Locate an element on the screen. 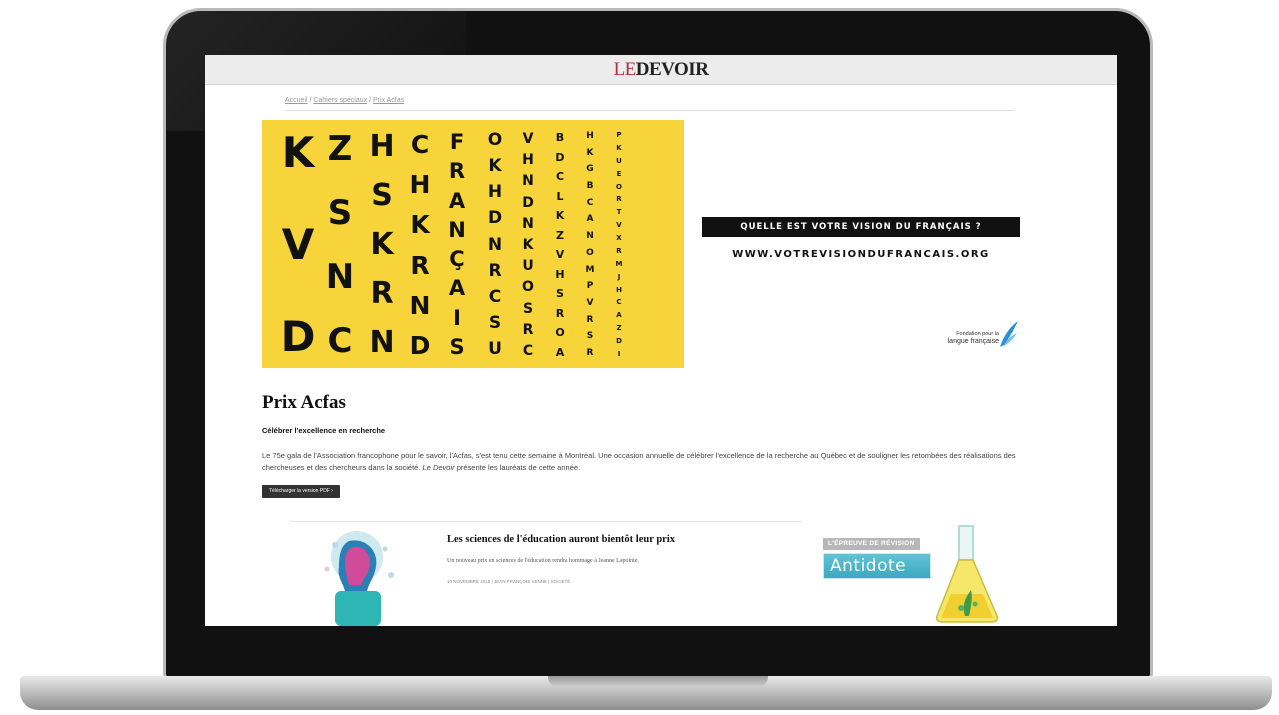  word-letter: J is located at coordinates (619, 276).